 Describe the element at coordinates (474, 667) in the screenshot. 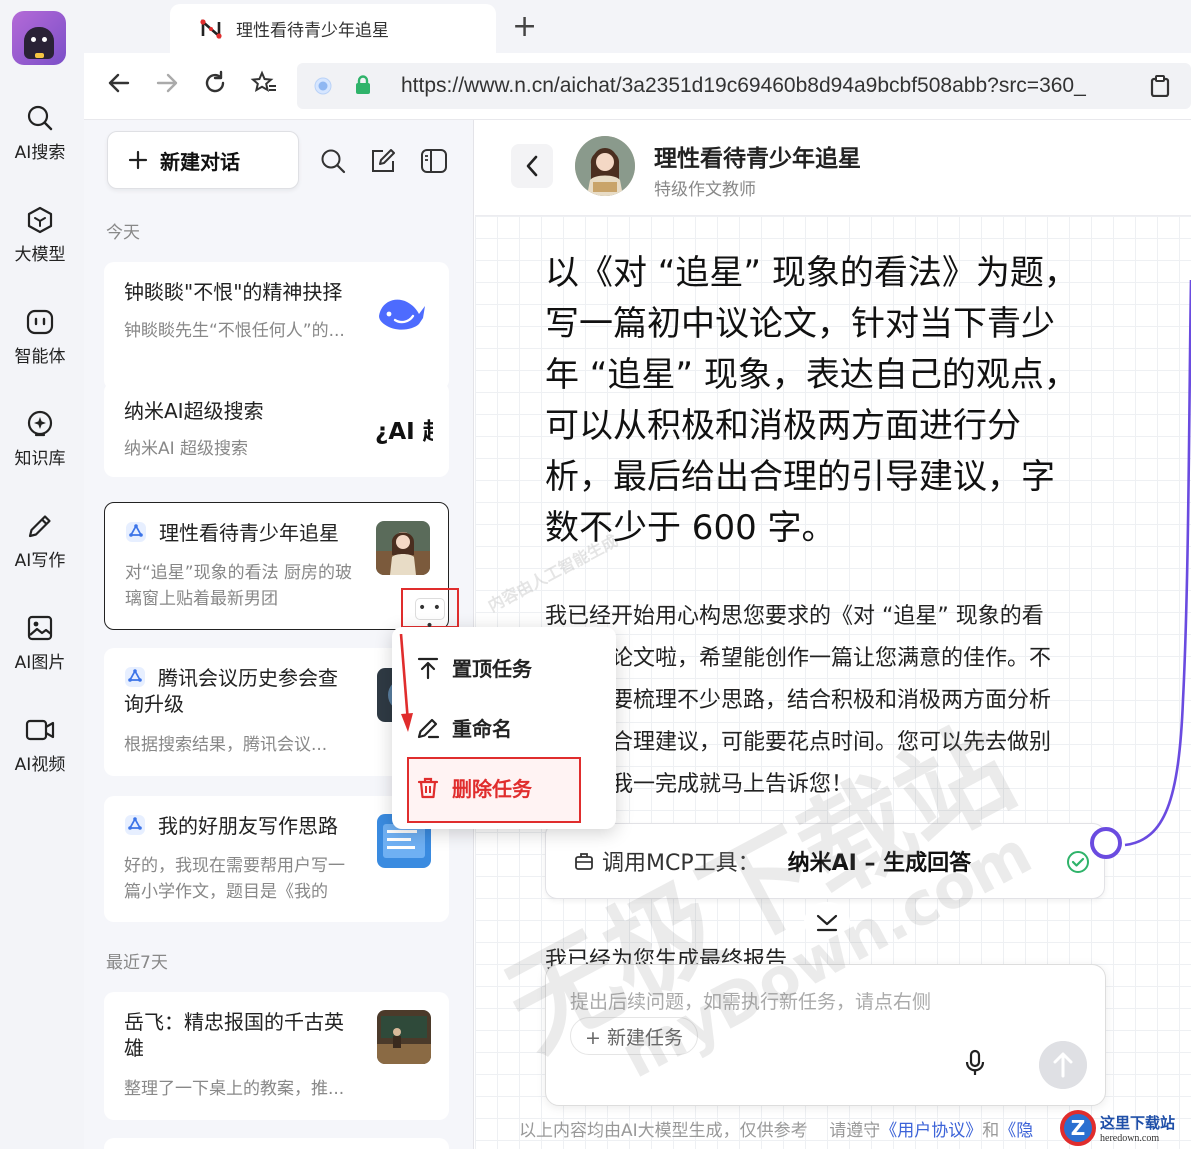

I see `menu-item-pin: 置顶任务` at that location.